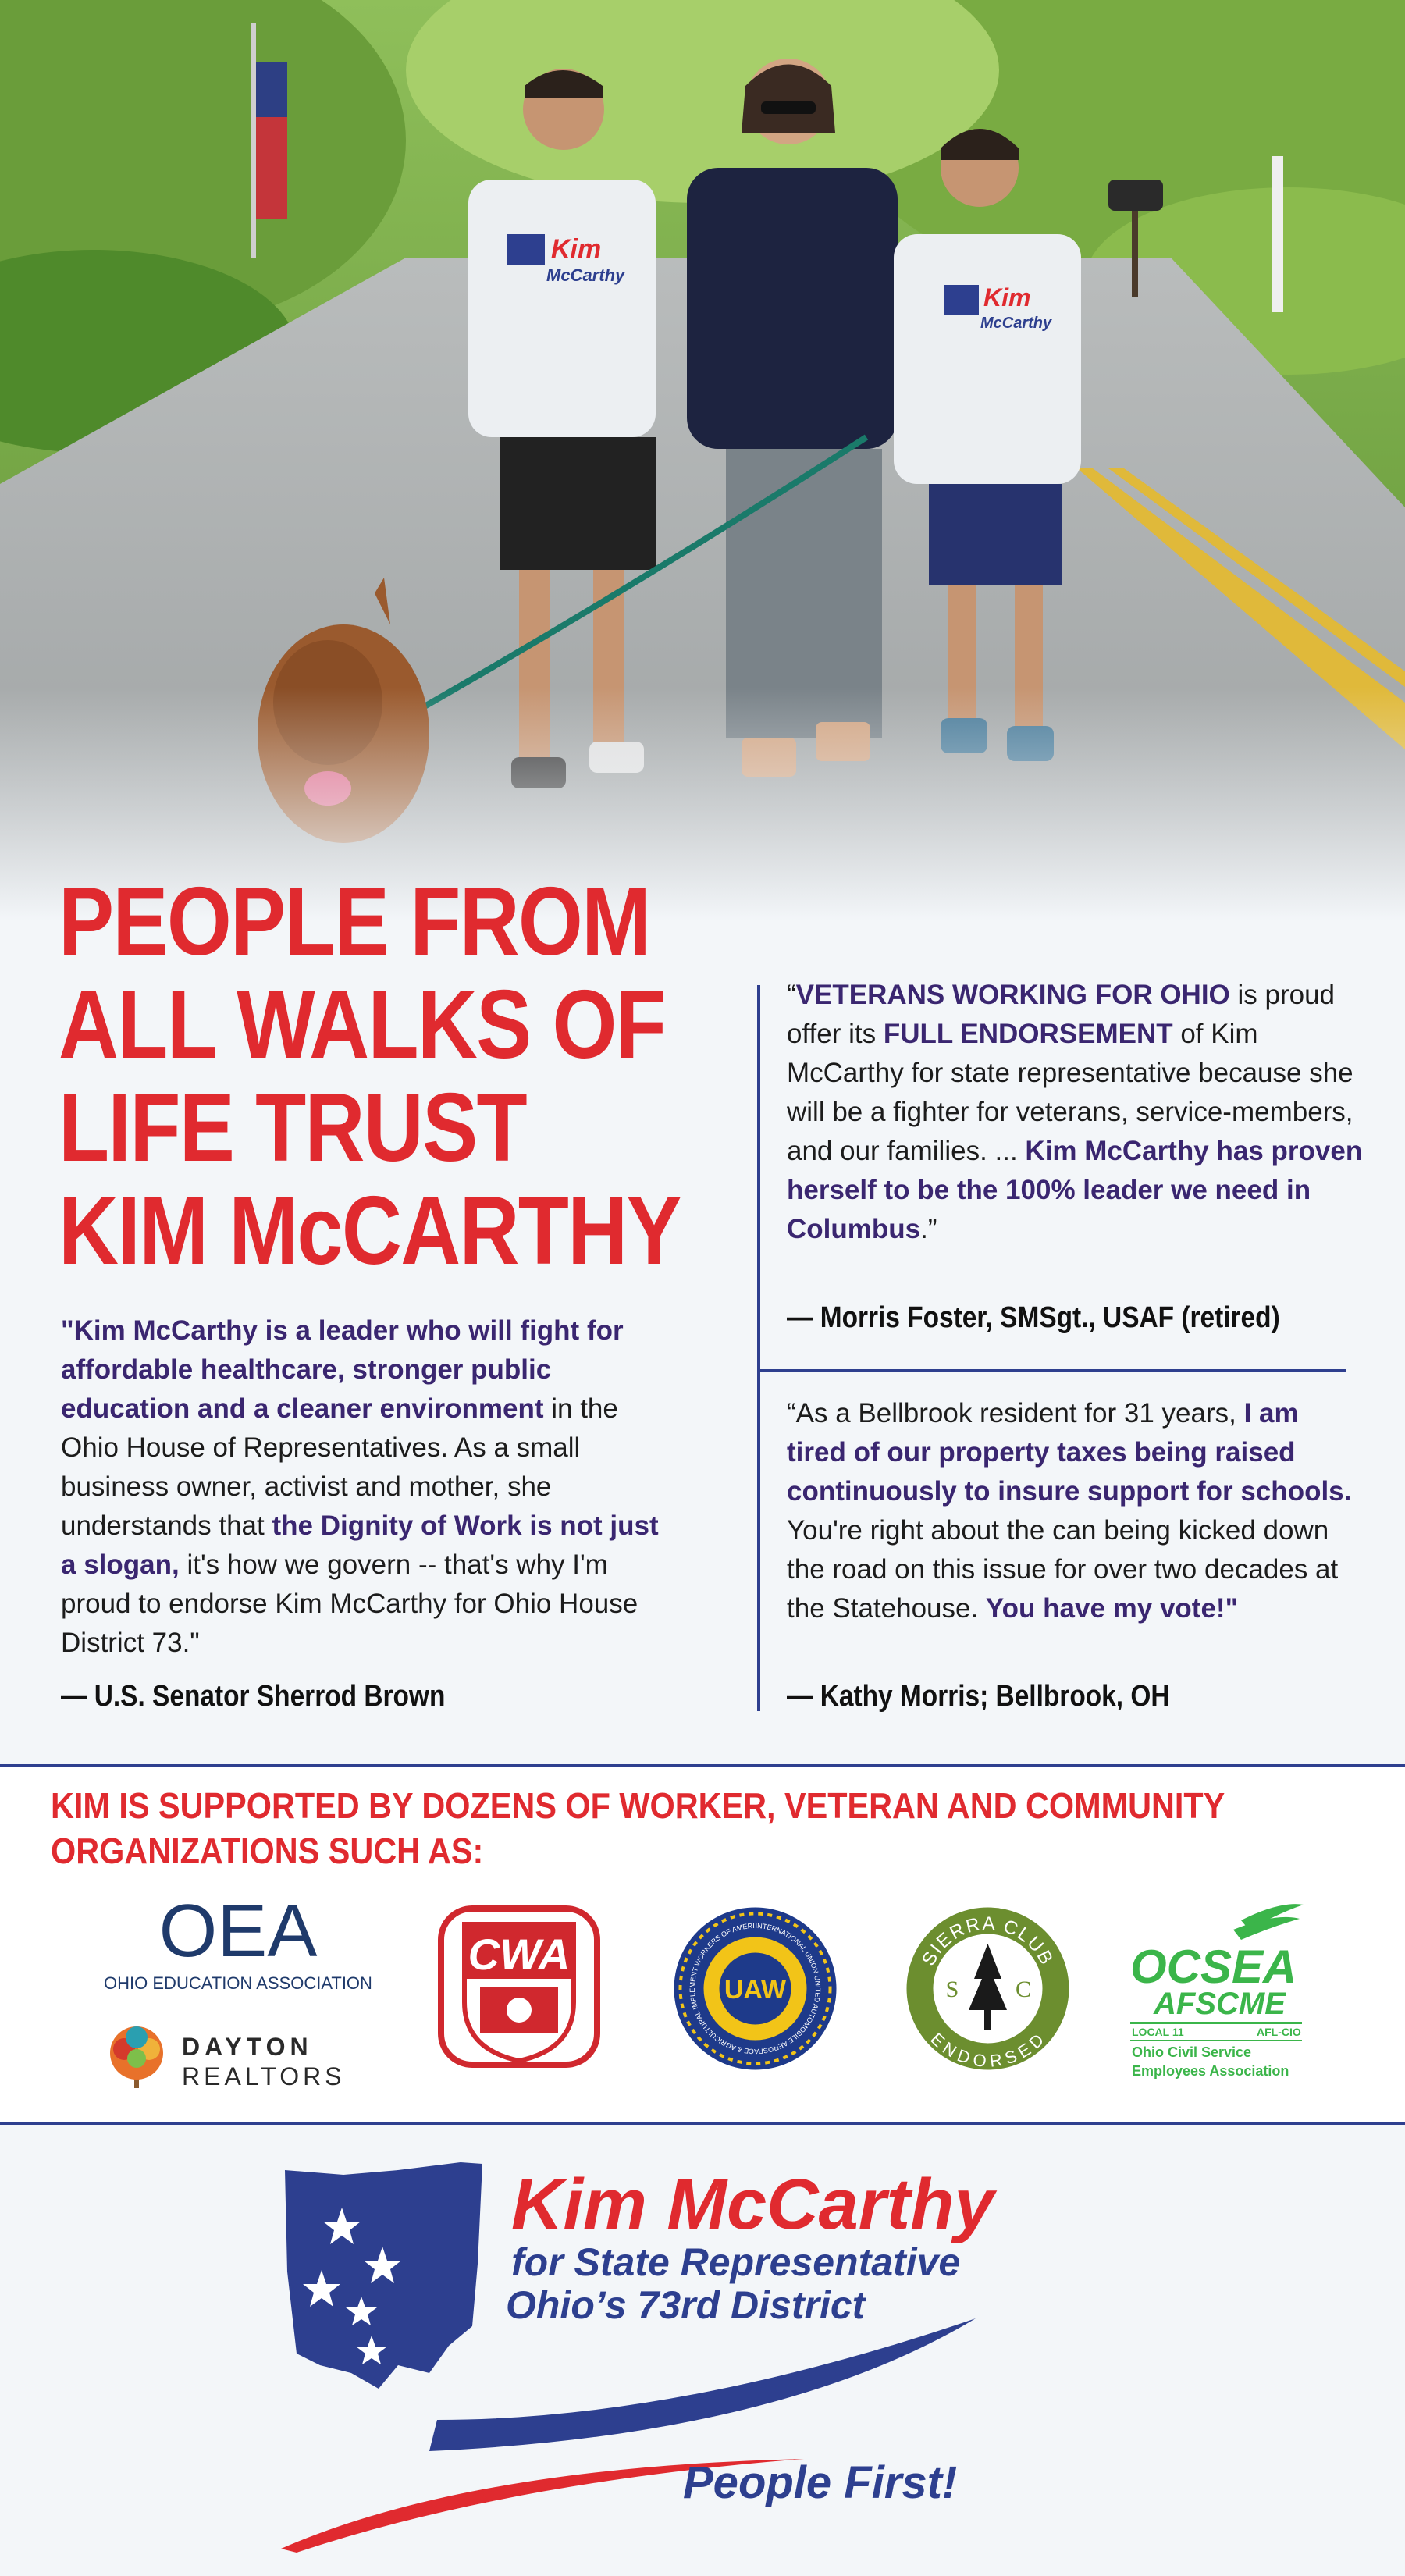 The height and width of the screenshot is (2576, 1405). I want to click on quote-attribution: — Kathy Morris; Bellbrook, OH, so click(978, 1697).